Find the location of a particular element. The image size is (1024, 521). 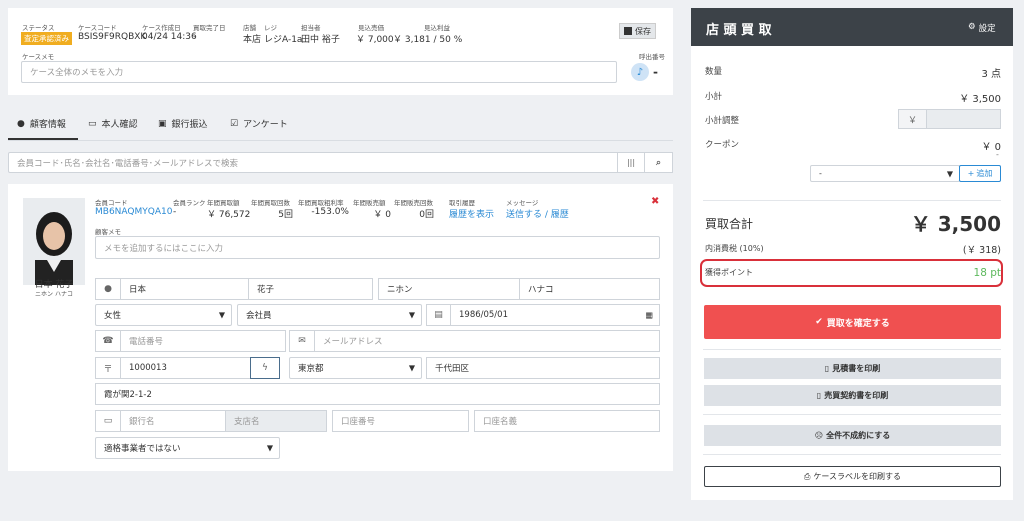

account-holder-input: 口座名義 is located at coordinates (567, 421).